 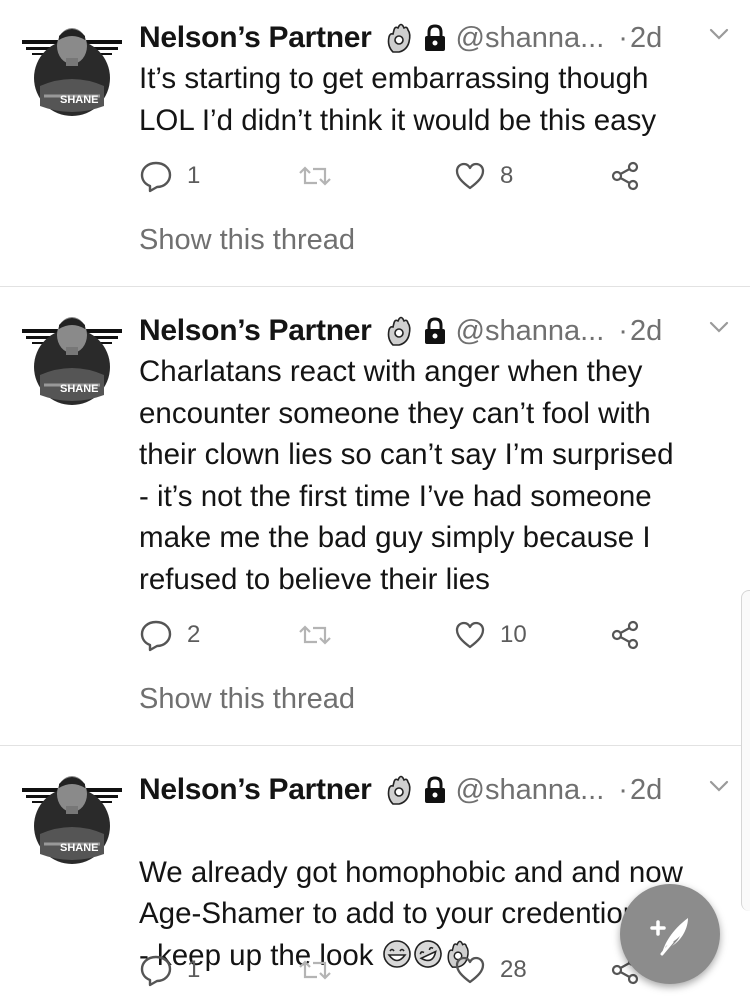 I want to click on reply-count: 2, so click(x=194, y=634).